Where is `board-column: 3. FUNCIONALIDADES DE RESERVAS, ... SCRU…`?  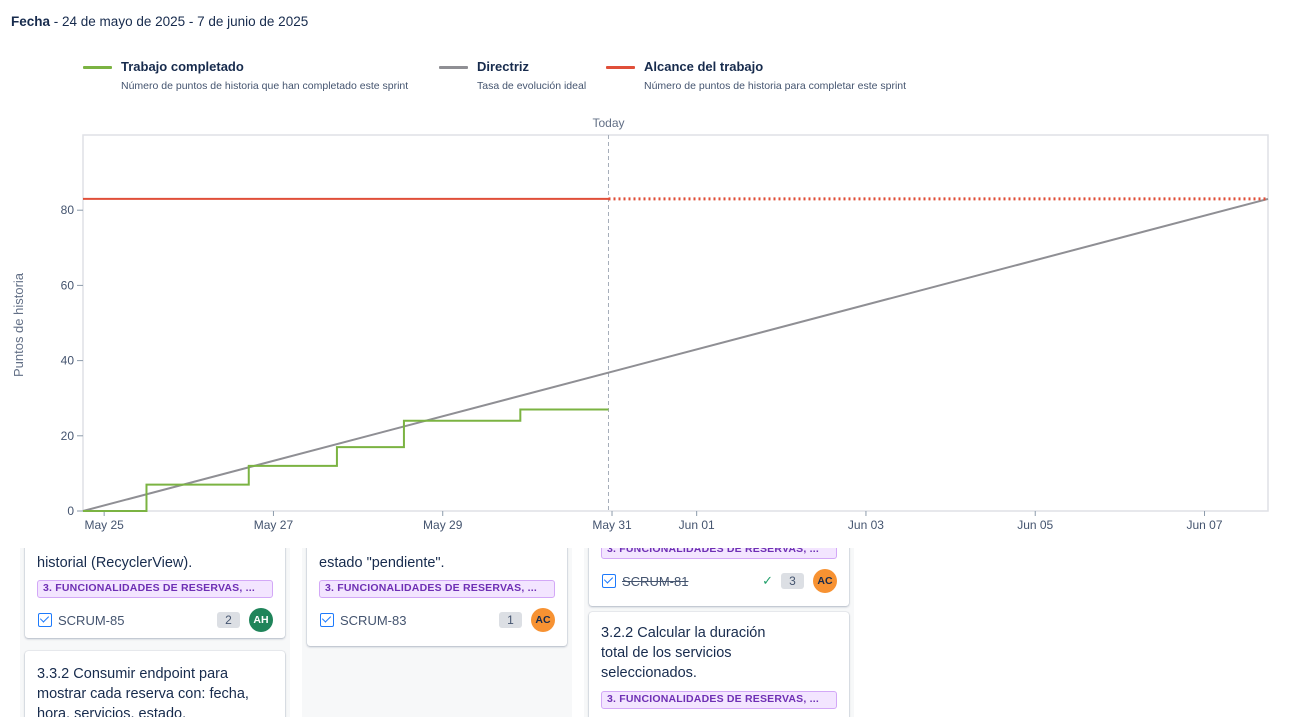
board-column: 3. FUNCIONALIDADES DE RESERVAS, ... SCRU… is located at coordinates (719, 632).